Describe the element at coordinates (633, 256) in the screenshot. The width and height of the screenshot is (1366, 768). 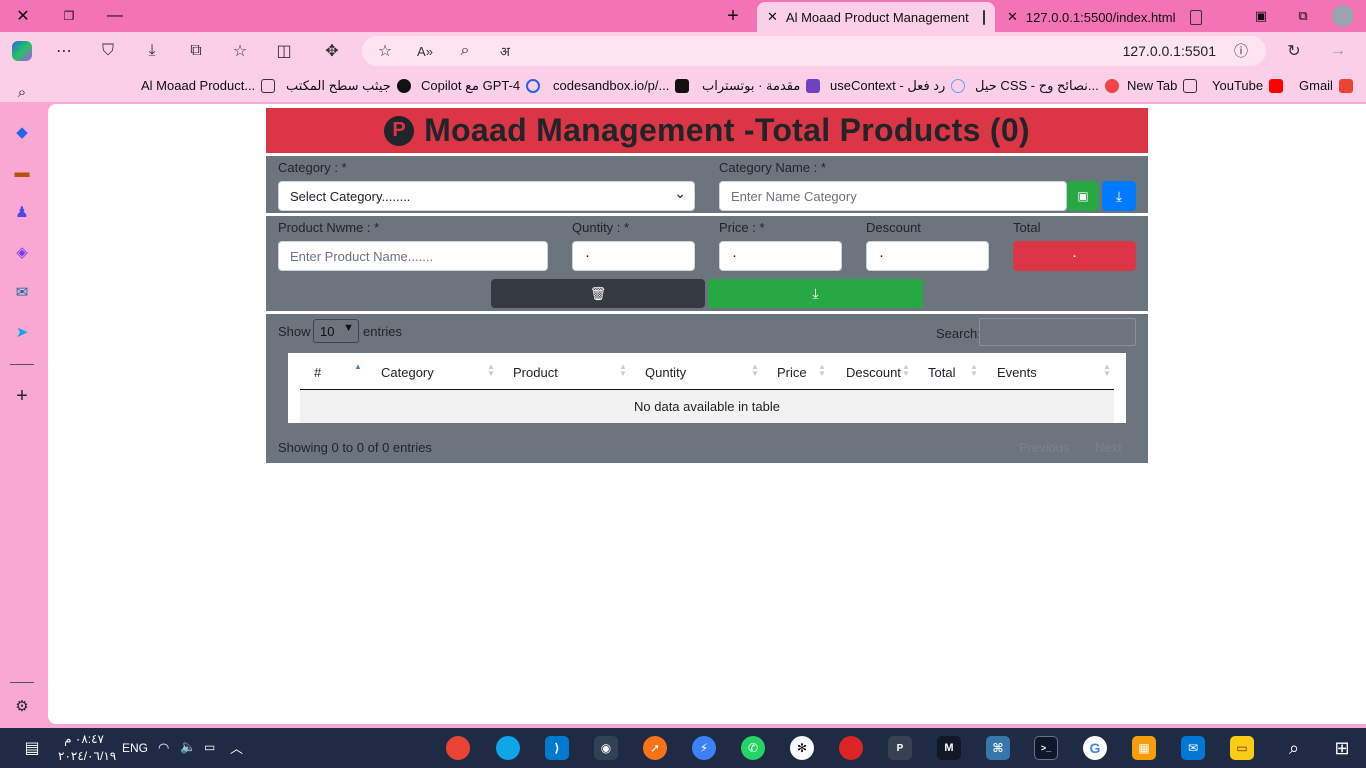
I see `quantity-input: ٠` at that location.